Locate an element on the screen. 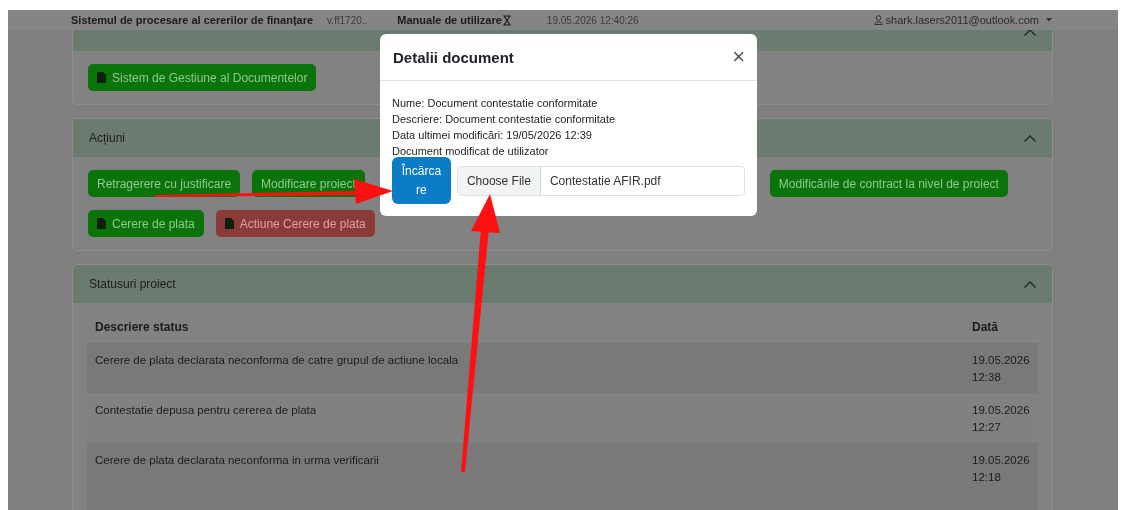  table-cell: Cerere de plata declarata neconforma in urma verificarii is located at coordinates (525, 476).